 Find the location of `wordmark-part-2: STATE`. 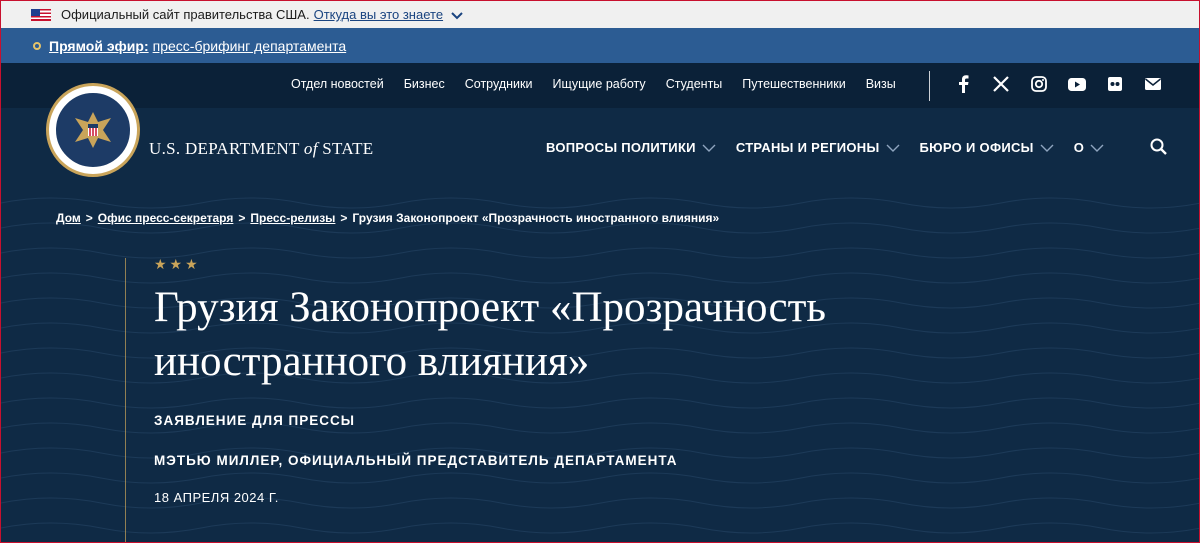

wordmark-part-2: STATE is located at coordinates (345, 148).